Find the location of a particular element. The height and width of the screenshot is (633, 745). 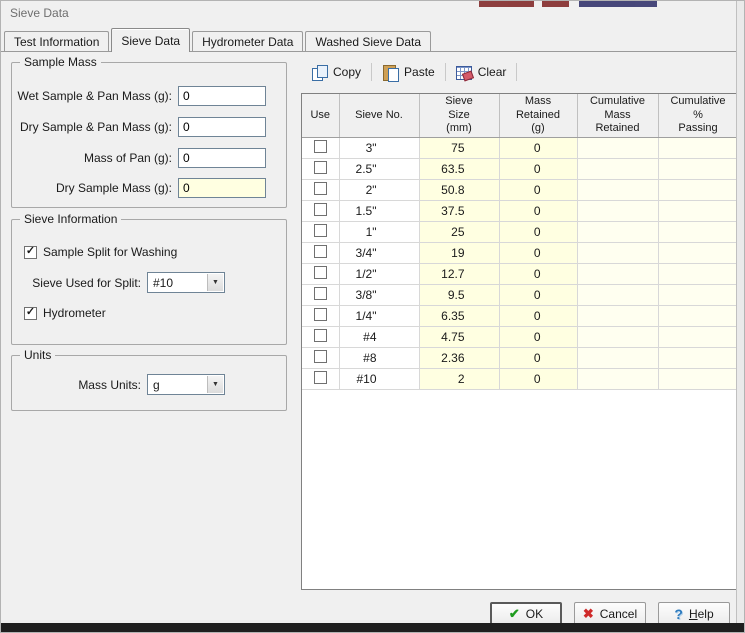

sieve-no-cell: 1/4" is located at coordinates (379, 316).